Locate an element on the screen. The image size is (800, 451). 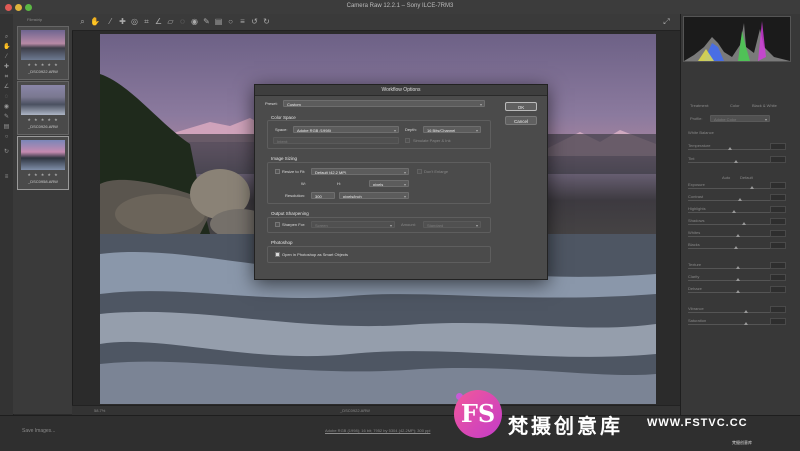
rotate-right-icon: ↻ is located at coordinates (266, 21).